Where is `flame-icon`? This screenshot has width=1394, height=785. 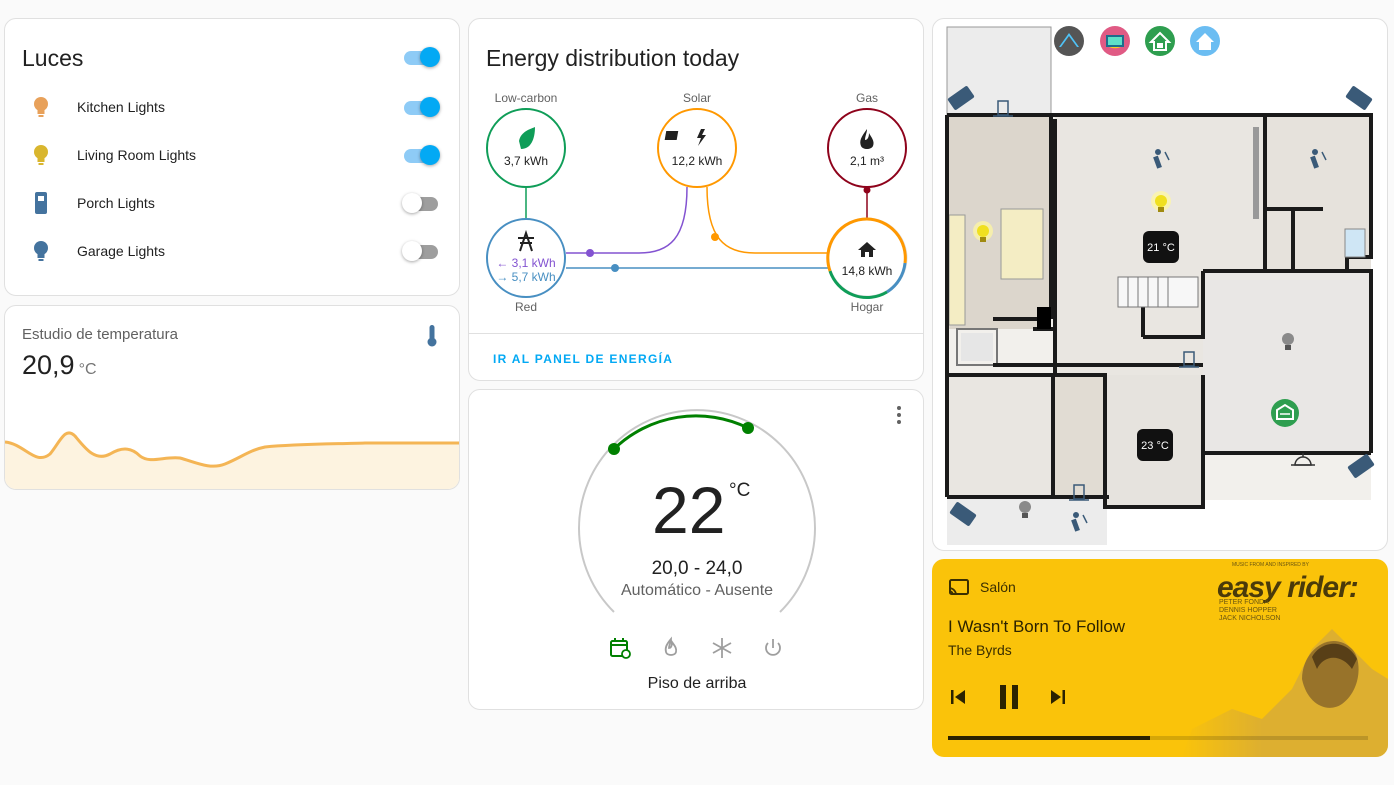
flame-icon is located at coordinates (671, 648).